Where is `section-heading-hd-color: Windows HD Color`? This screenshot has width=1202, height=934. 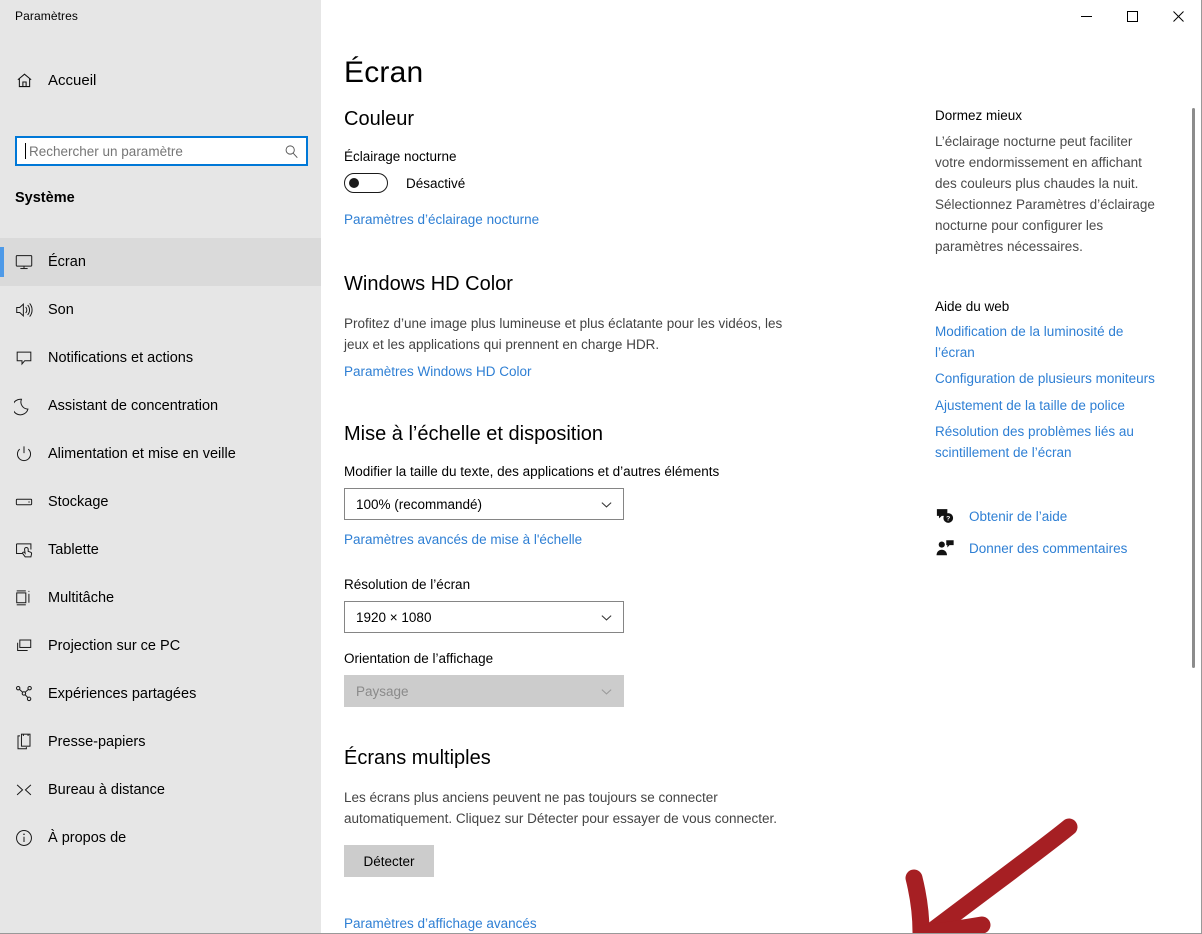 section-heading-hd-color: Windows HD Color is located at coordinates (428, 284).